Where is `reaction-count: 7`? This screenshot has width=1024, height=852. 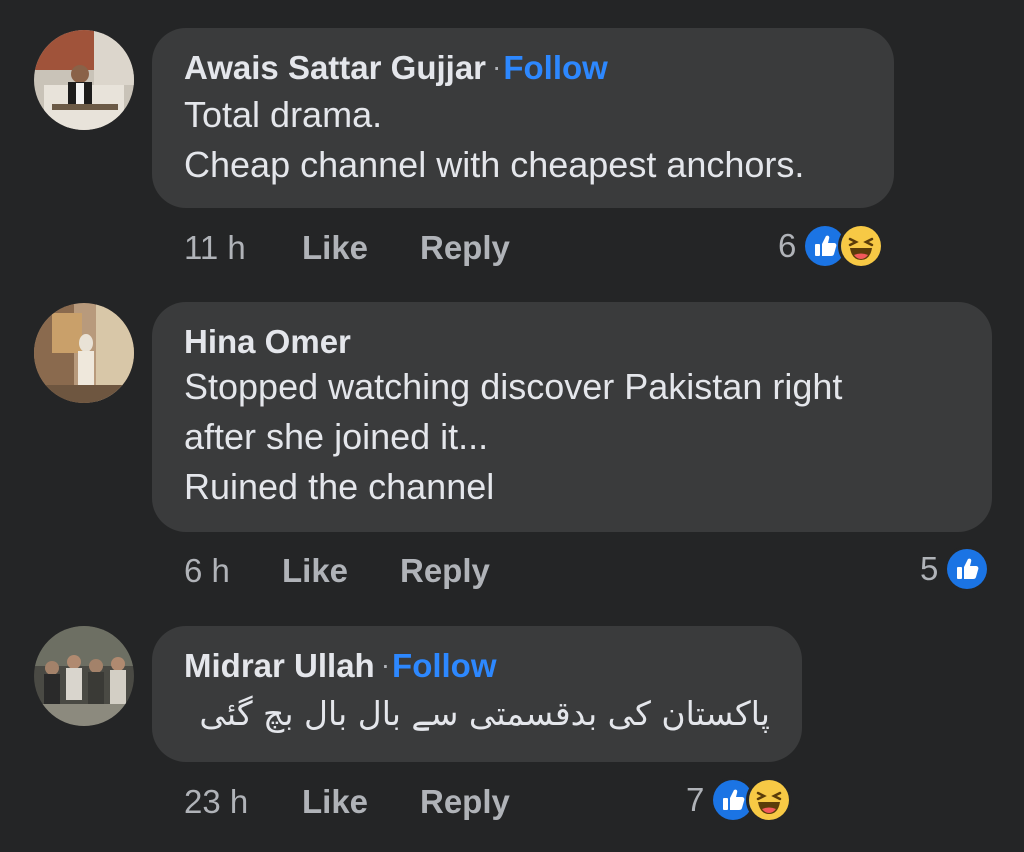
reaction-count: 7 is located at coordinates (695, 799).